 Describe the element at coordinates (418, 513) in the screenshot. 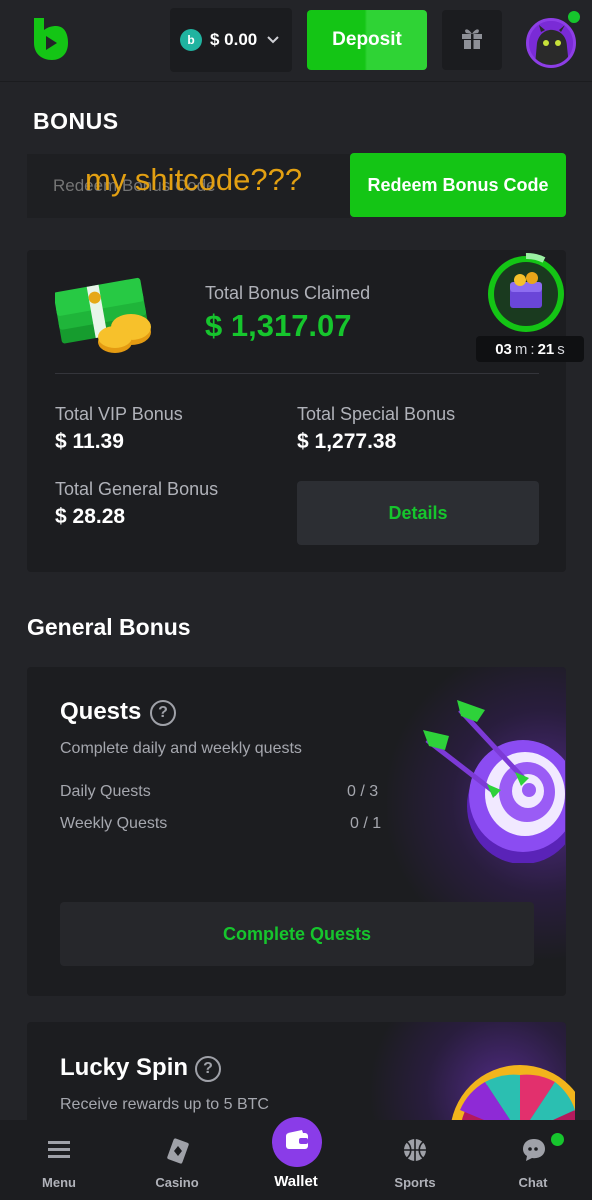

I see `details-button: Details` at that location.